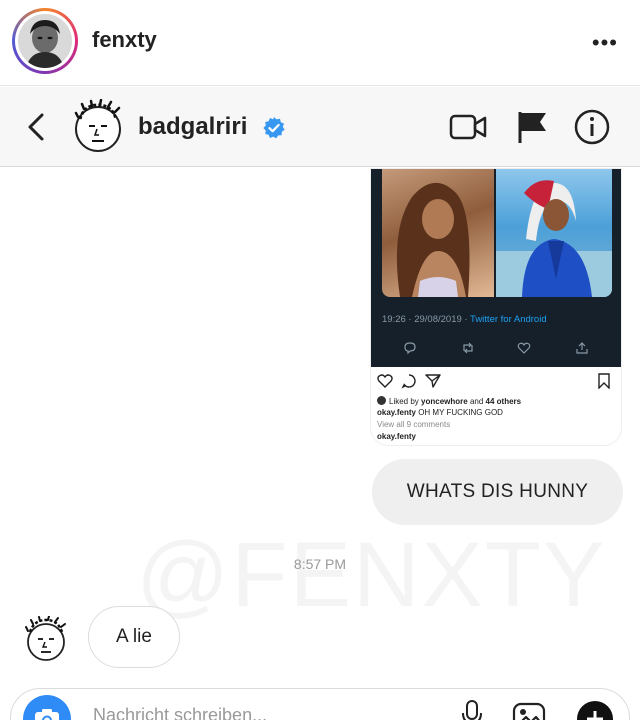  I want to click on tweet-screenshot: 19:26 · 29/08/2019 · Twitter for Android, so click(496, 268).